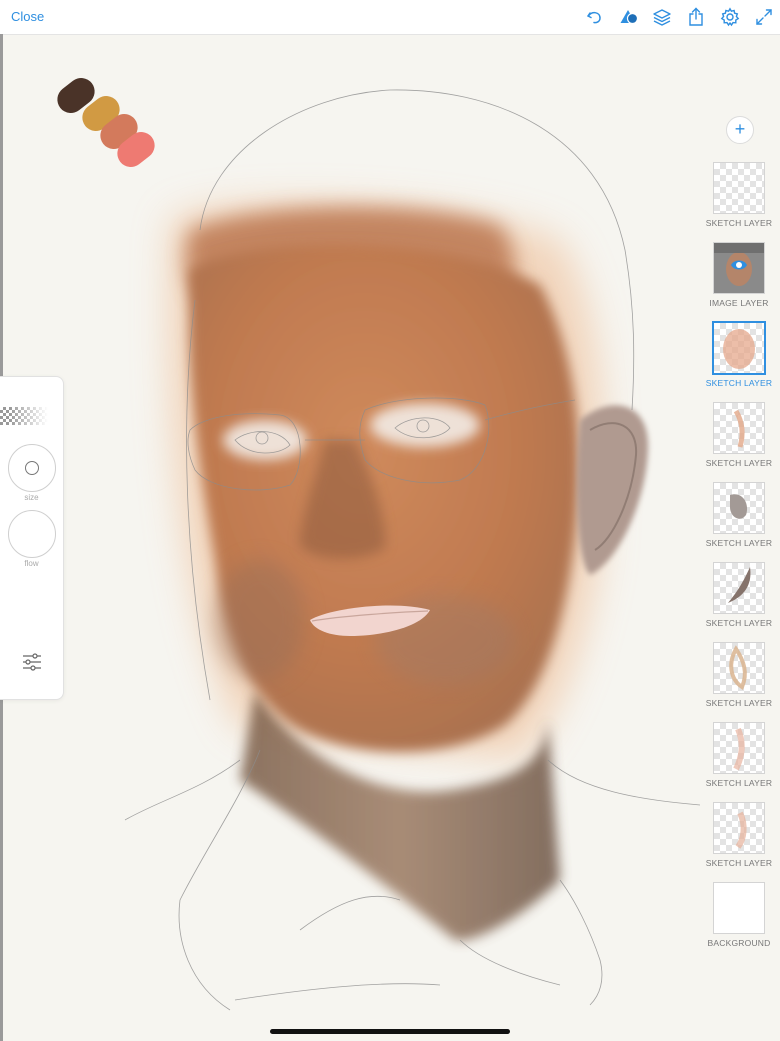  I want to click on home-indicator, so click(390, 1031).